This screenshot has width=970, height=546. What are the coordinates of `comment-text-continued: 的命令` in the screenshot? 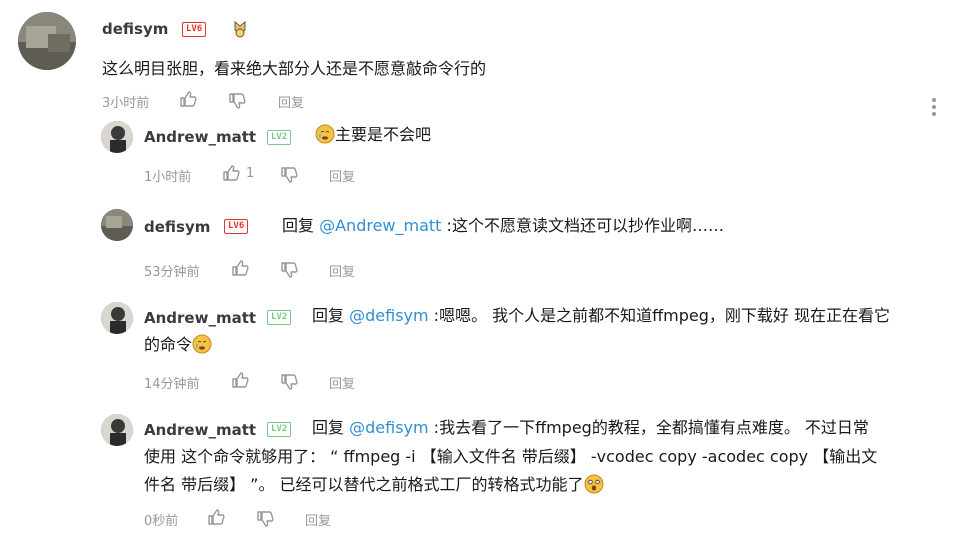 It's located at (178, 345).